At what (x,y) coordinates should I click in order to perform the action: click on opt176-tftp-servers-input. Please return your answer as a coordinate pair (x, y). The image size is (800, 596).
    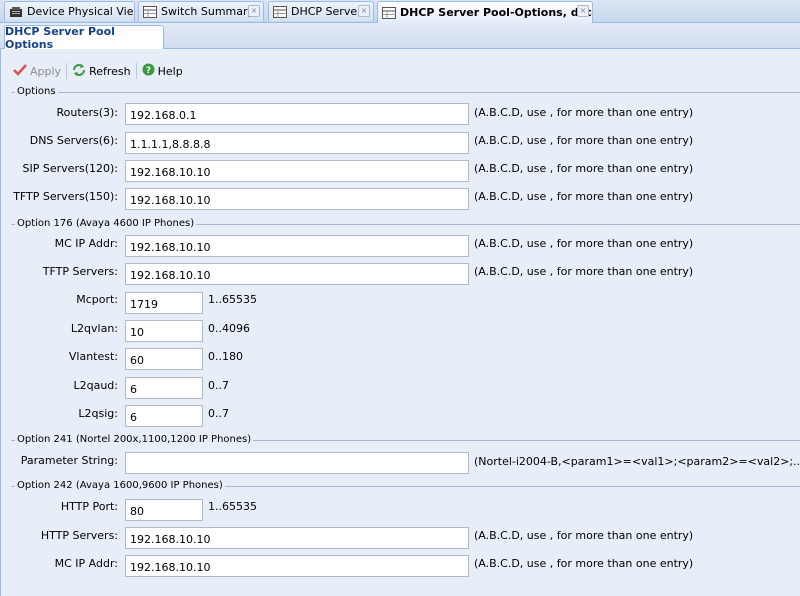
    Looking at the image, I should click on (297, 274).